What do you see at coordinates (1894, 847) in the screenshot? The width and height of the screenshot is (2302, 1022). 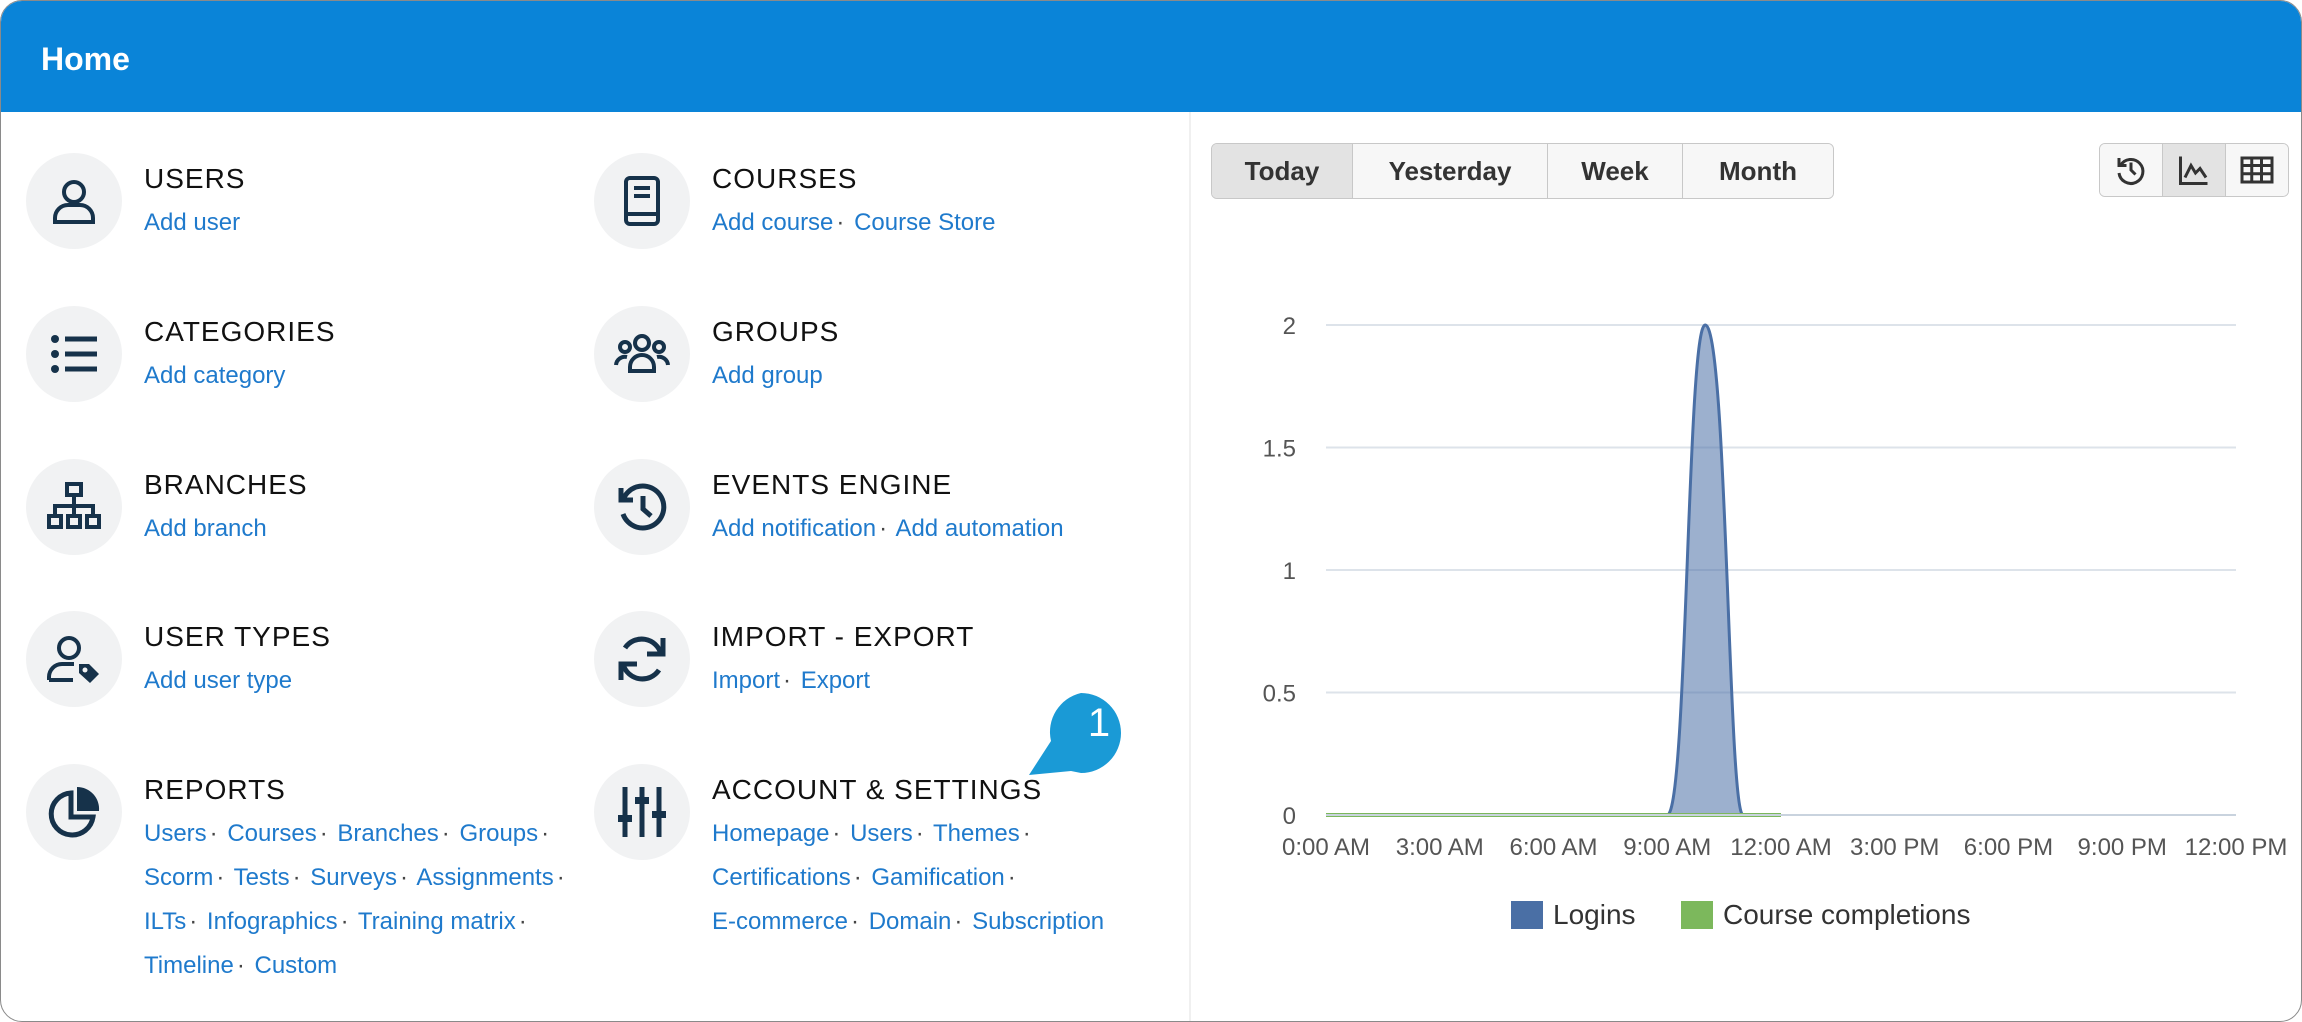 I see `x-tick-label: 3:00 PM` at bounding box center [1894, 847].